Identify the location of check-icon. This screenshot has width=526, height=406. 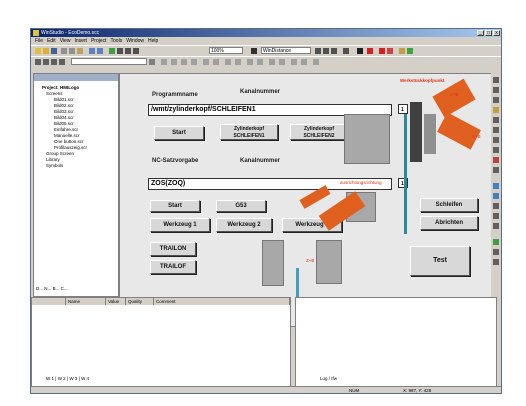
(410, 51).